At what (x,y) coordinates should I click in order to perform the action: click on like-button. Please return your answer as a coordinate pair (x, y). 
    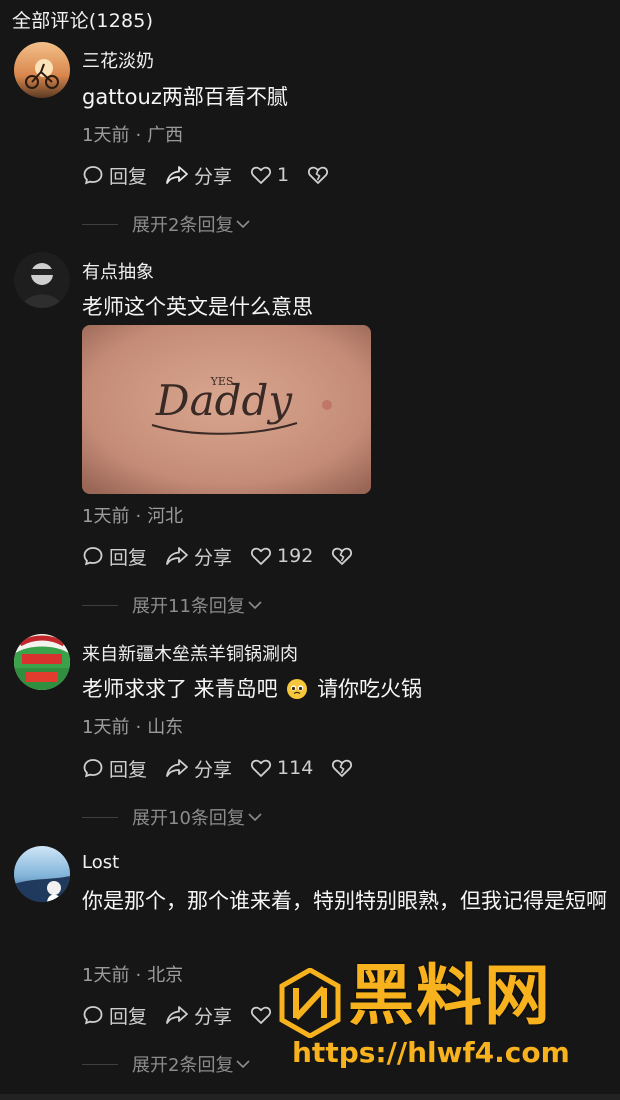
    Looking at the image, I should click on (263, 1015).